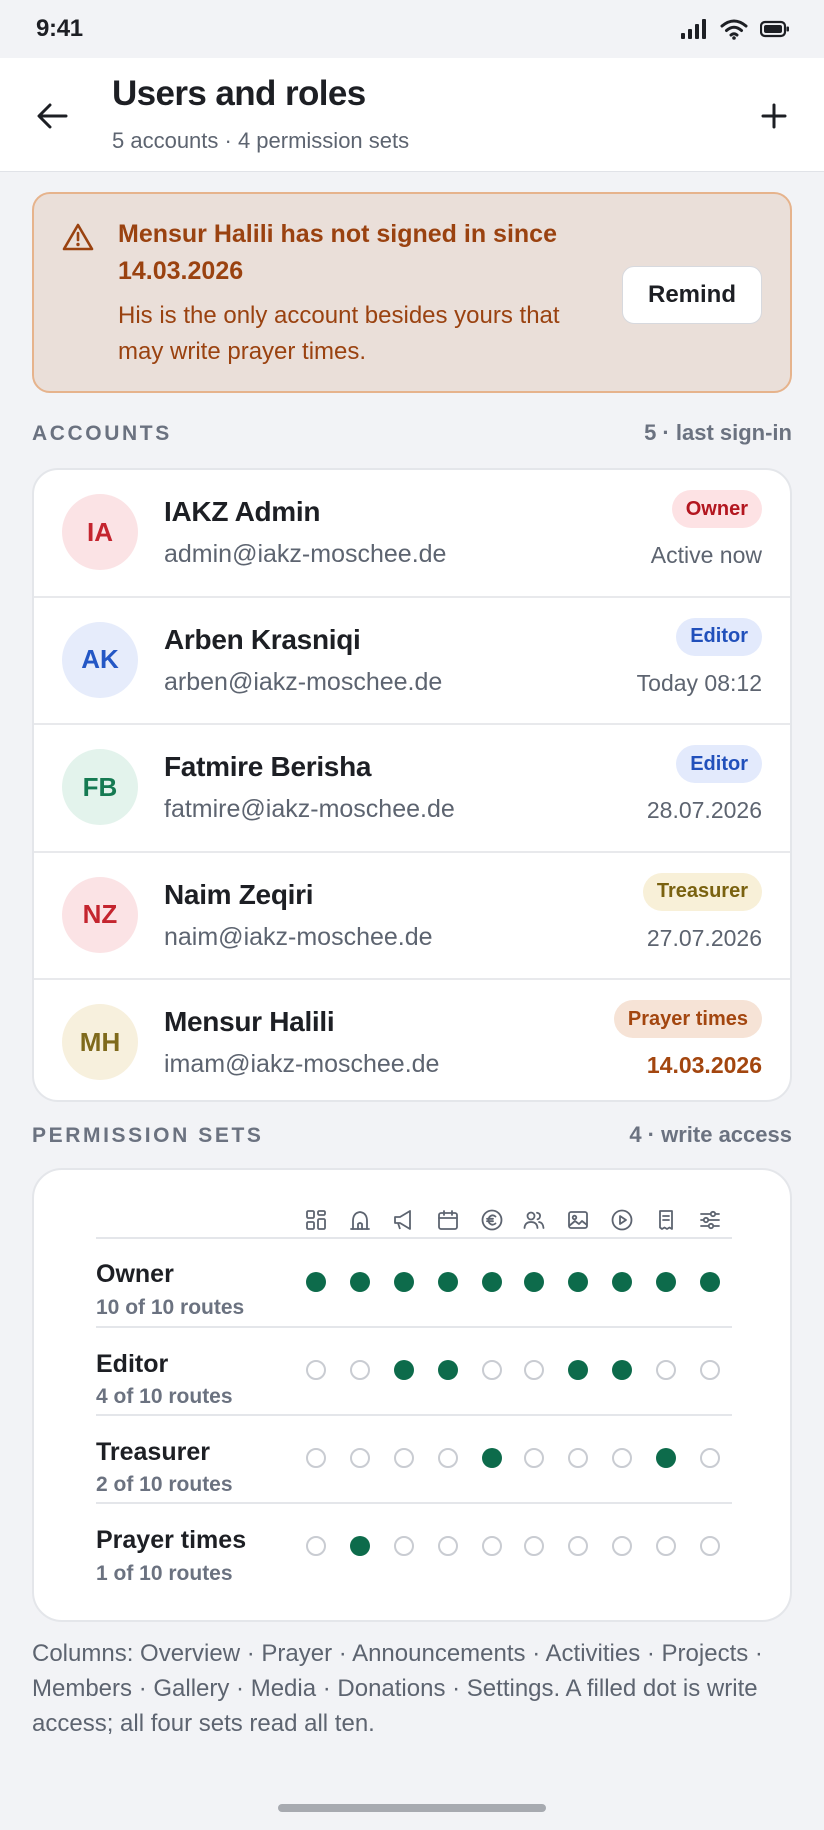  I want to click on permission-set-count: 2 of 10 routes, so click(164, 1484).